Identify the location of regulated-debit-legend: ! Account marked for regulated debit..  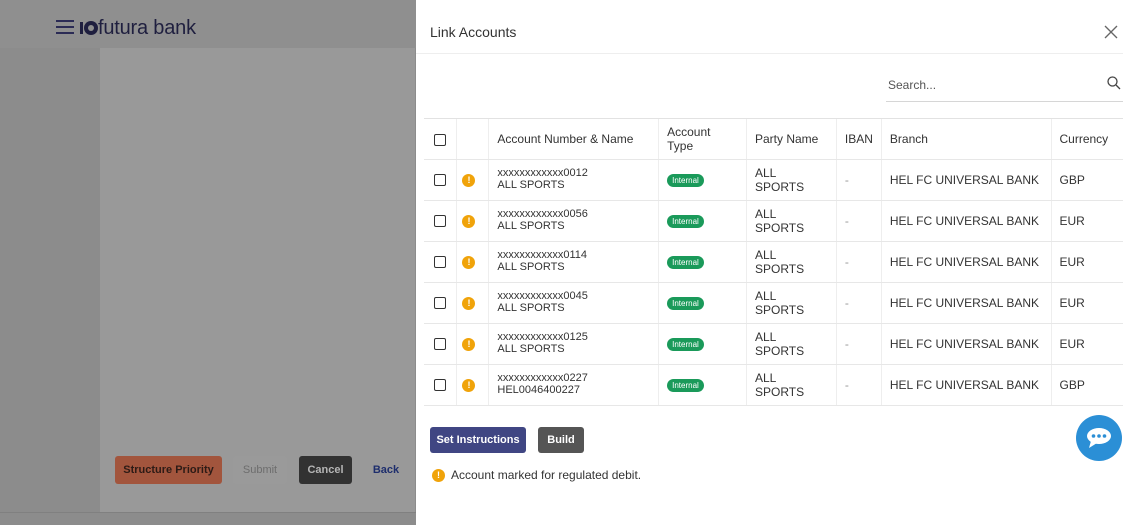
(536, 475).